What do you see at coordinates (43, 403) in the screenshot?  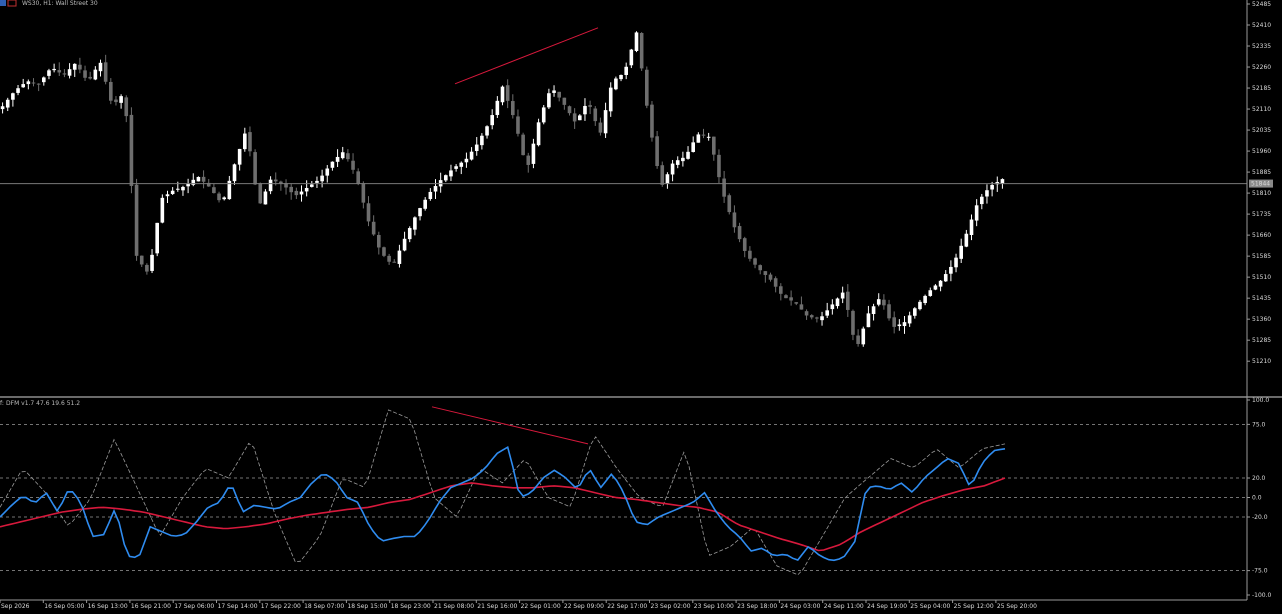 I see `indicator-title: DFM v1.7 47.6 19.6 51.2` at bounding box center [43, 403].